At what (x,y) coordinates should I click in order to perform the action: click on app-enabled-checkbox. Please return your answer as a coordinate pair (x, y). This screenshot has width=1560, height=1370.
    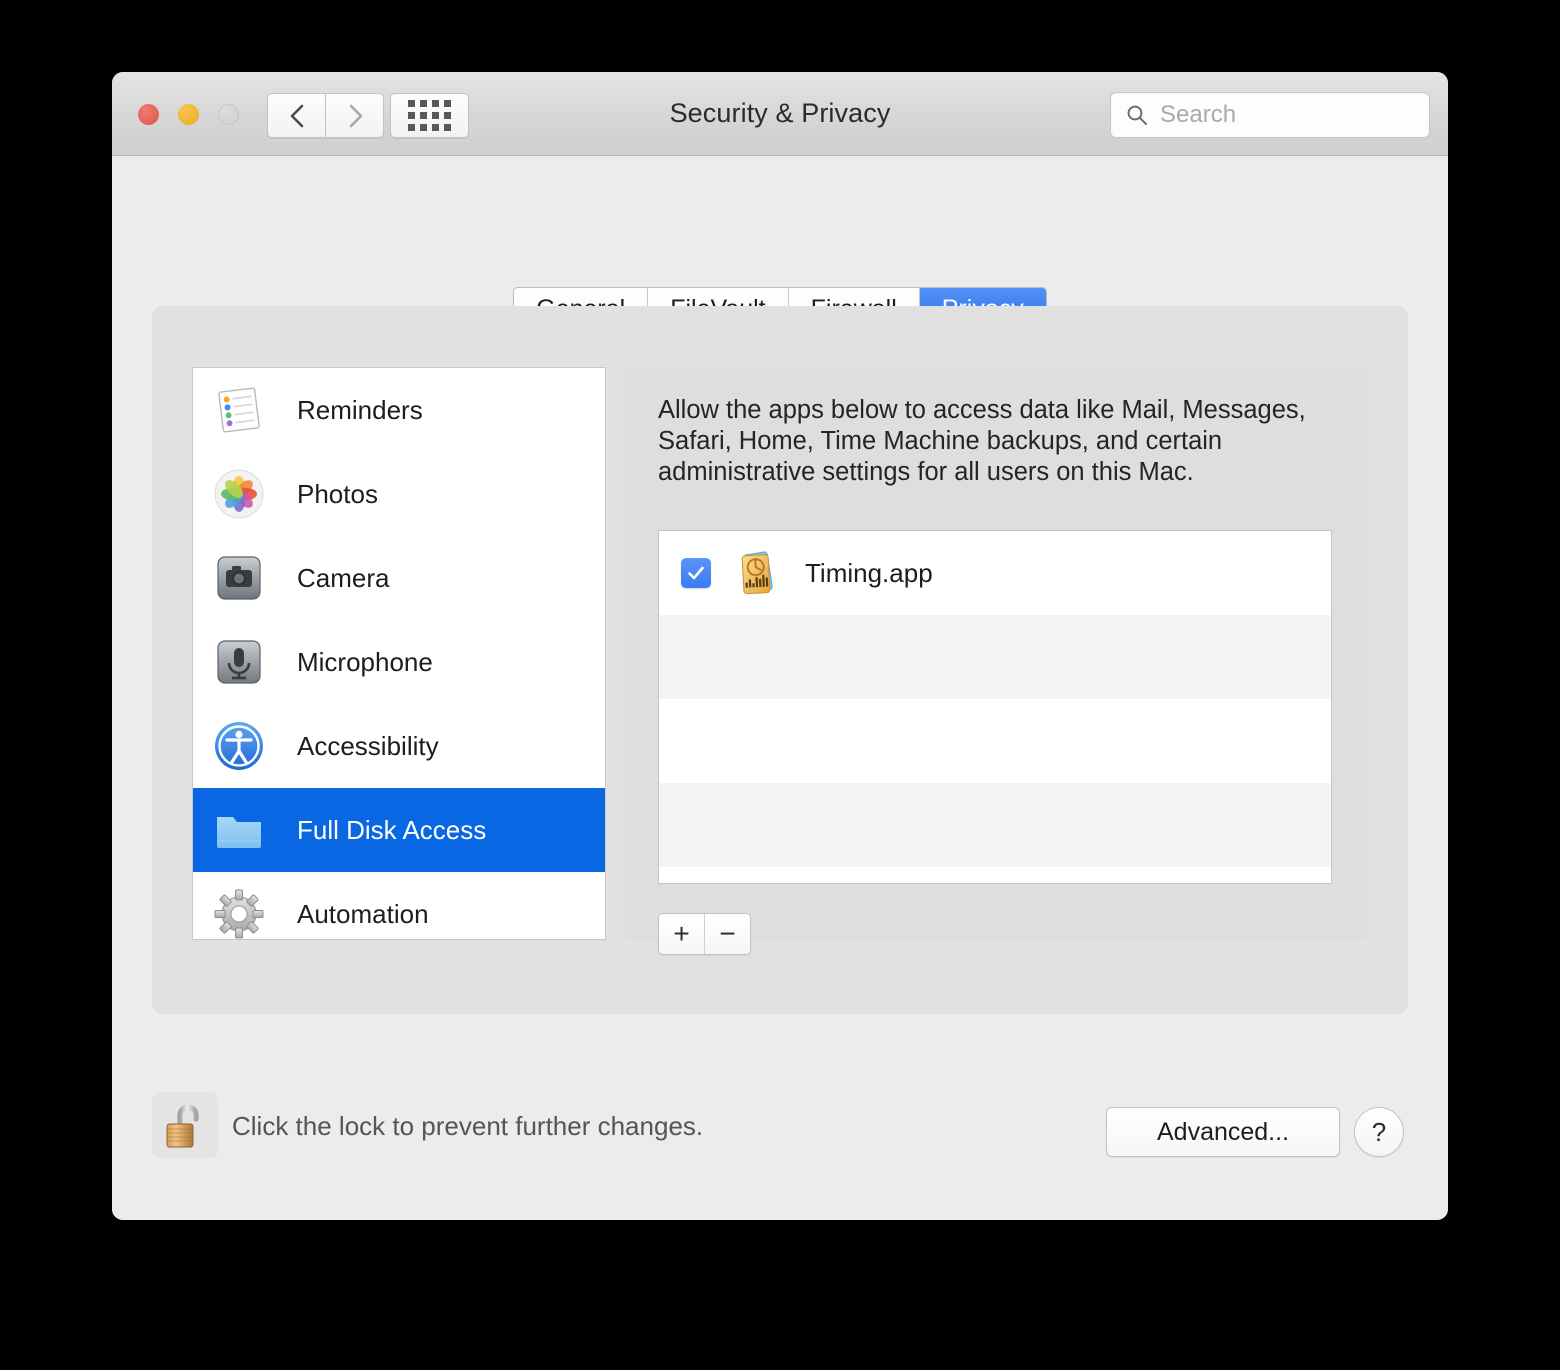
    Looking at the image, I should click on (696, 573).